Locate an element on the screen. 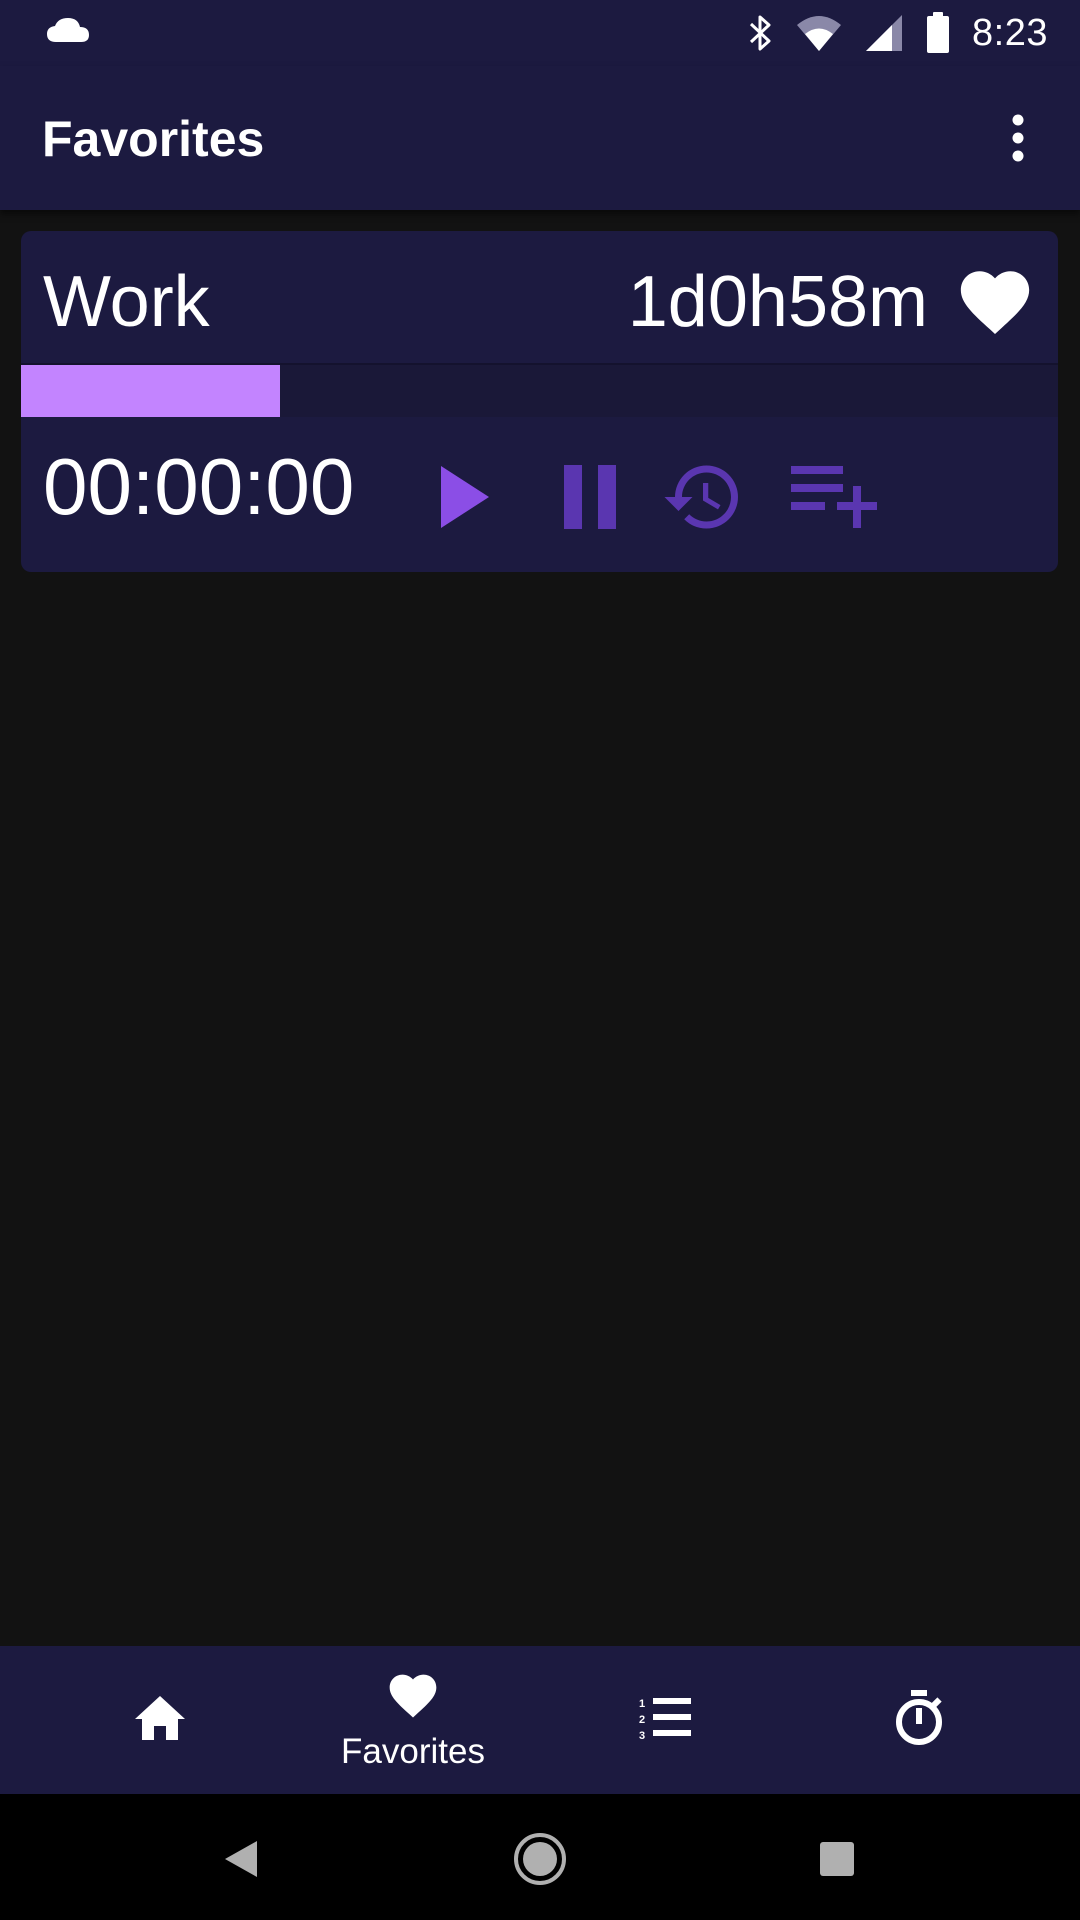 The width and height of the screenshot is (1080, 1920). home-icon is located at coordinates (160, 1718).